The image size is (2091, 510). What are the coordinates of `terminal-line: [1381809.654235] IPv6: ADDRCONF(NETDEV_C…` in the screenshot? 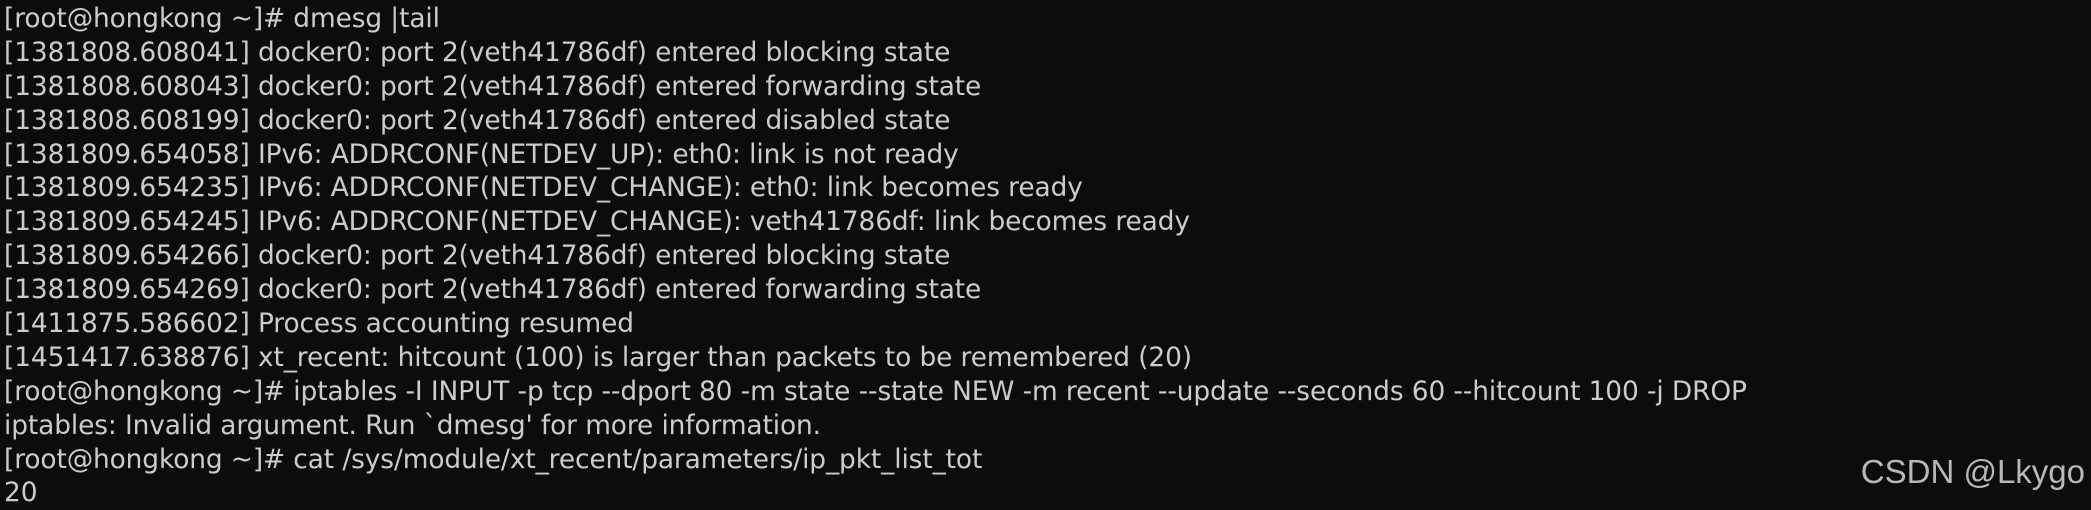 It's located at (543, 188).